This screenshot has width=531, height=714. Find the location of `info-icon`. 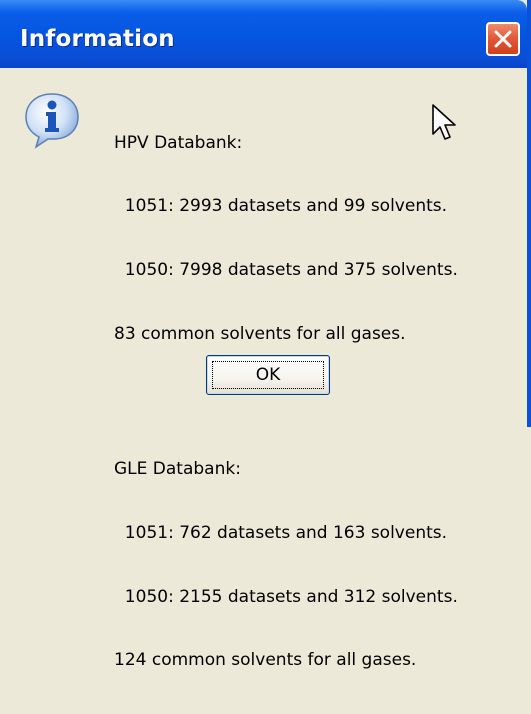

info-icon is located at coordinates (52, 121).